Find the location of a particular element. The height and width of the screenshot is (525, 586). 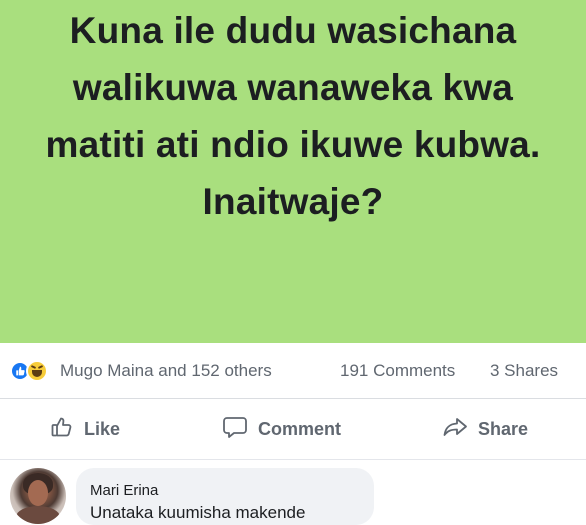

reaction-icons is located at coordinates (33, 371).